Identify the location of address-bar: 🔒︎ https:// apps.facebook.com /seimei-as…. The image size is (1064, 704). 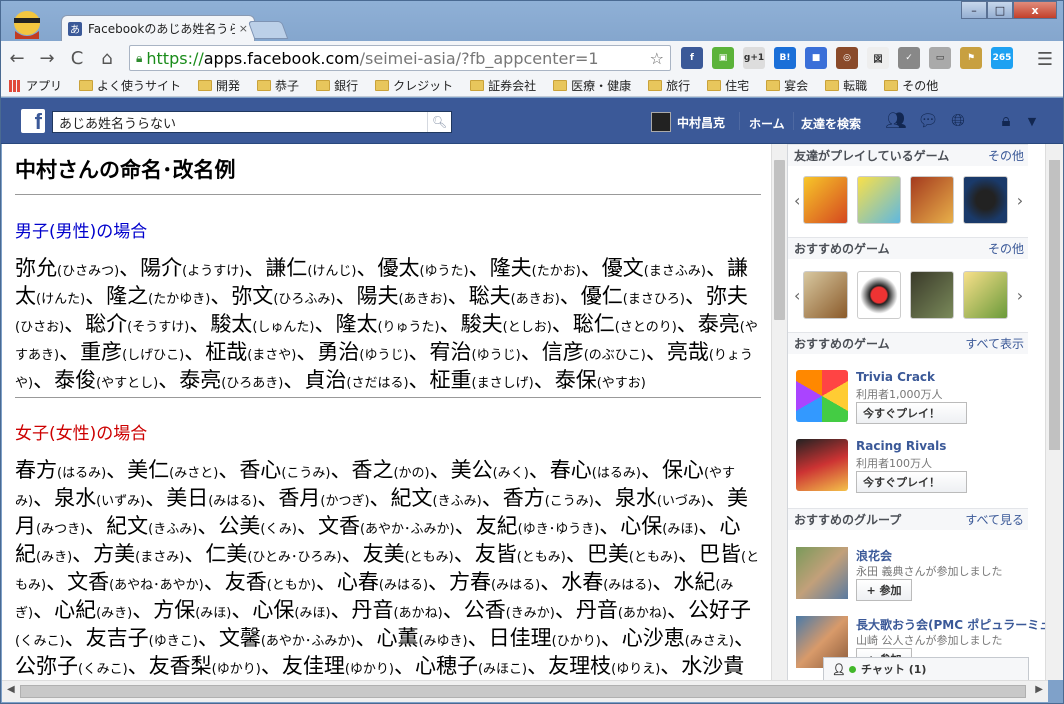
(400, 58).